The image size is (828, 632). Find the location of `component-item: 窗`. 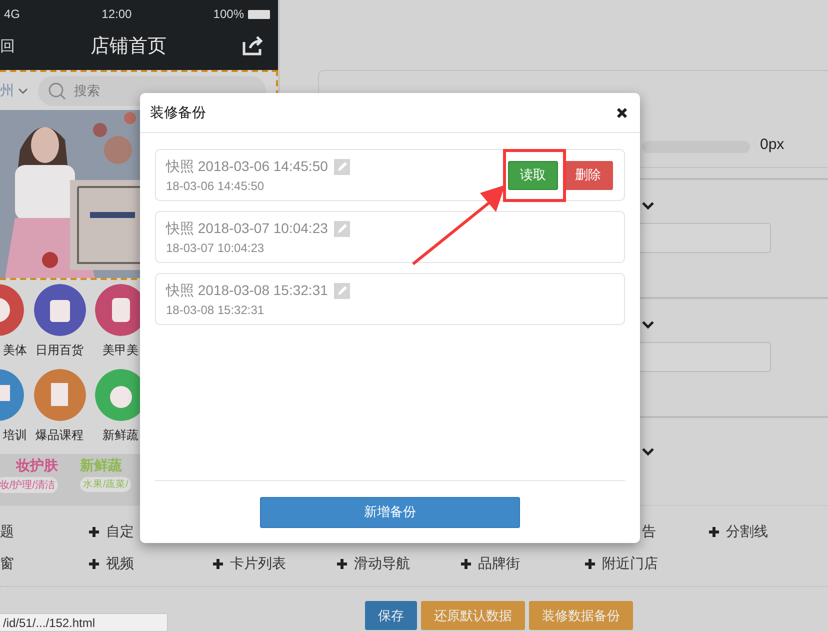

component-item: 窗 is located at coordinates (44, 564).